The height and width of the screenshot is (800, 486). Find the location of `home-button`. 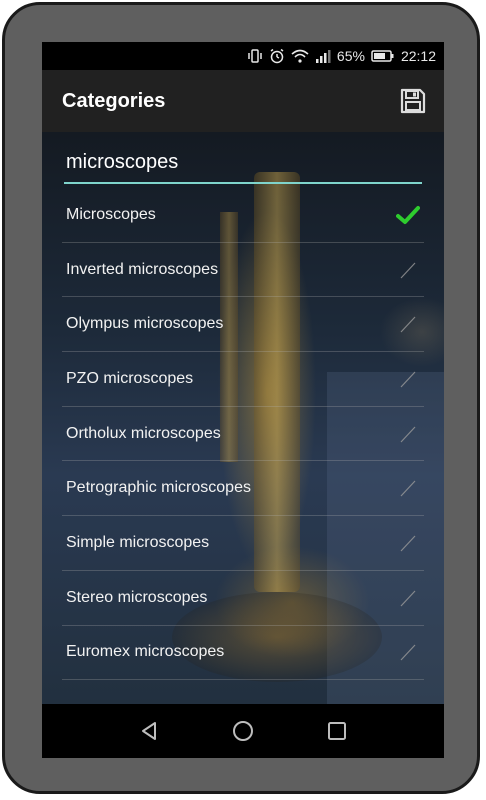

home-button is located at coordinates (243, 731).